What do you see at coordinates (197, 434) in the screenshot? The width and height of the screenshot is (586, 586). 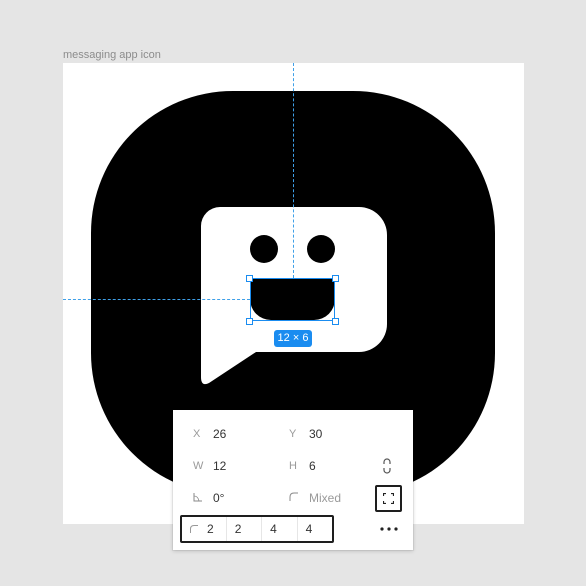 I see `x-label: X` at bounding box center [197, 434].